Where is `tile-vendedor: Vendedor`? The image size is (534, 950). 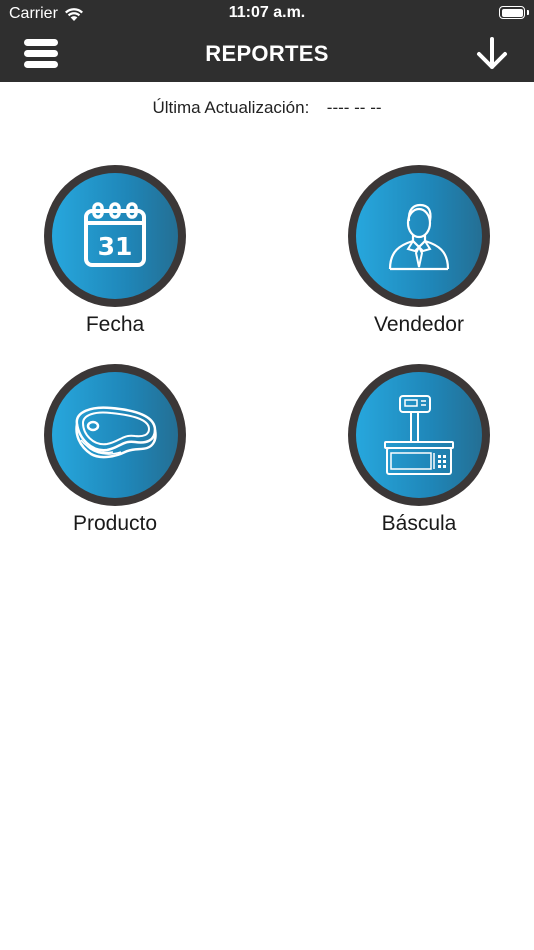
tile-vendedor: Vendedor is located at coordinates (419, 251).